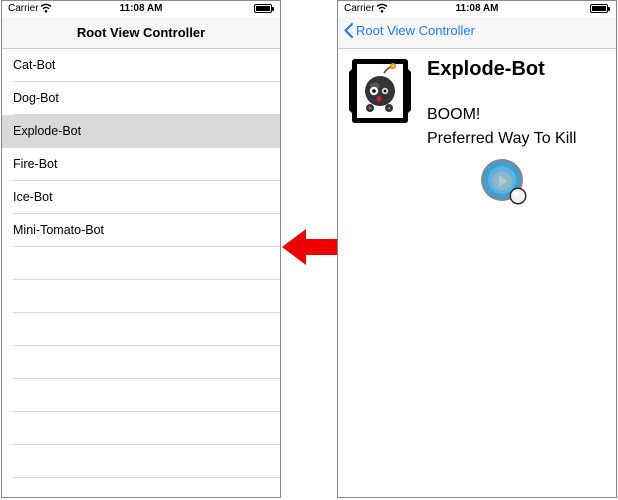 The height and width of the screenshot is (500, 618). Describe the element at coordinates (141, 230) in the screenshot. I see `list-item-mini-tomato-bot: Mini-Tomato-Bot` at that location.